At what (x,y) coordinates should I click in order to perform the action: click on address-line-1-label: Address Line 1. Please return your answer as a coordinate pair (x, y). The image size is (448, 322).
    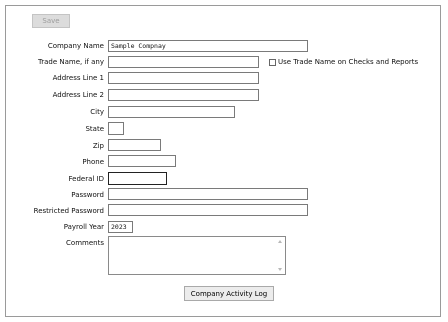
    Looking at the image, I should click on (78, 78).